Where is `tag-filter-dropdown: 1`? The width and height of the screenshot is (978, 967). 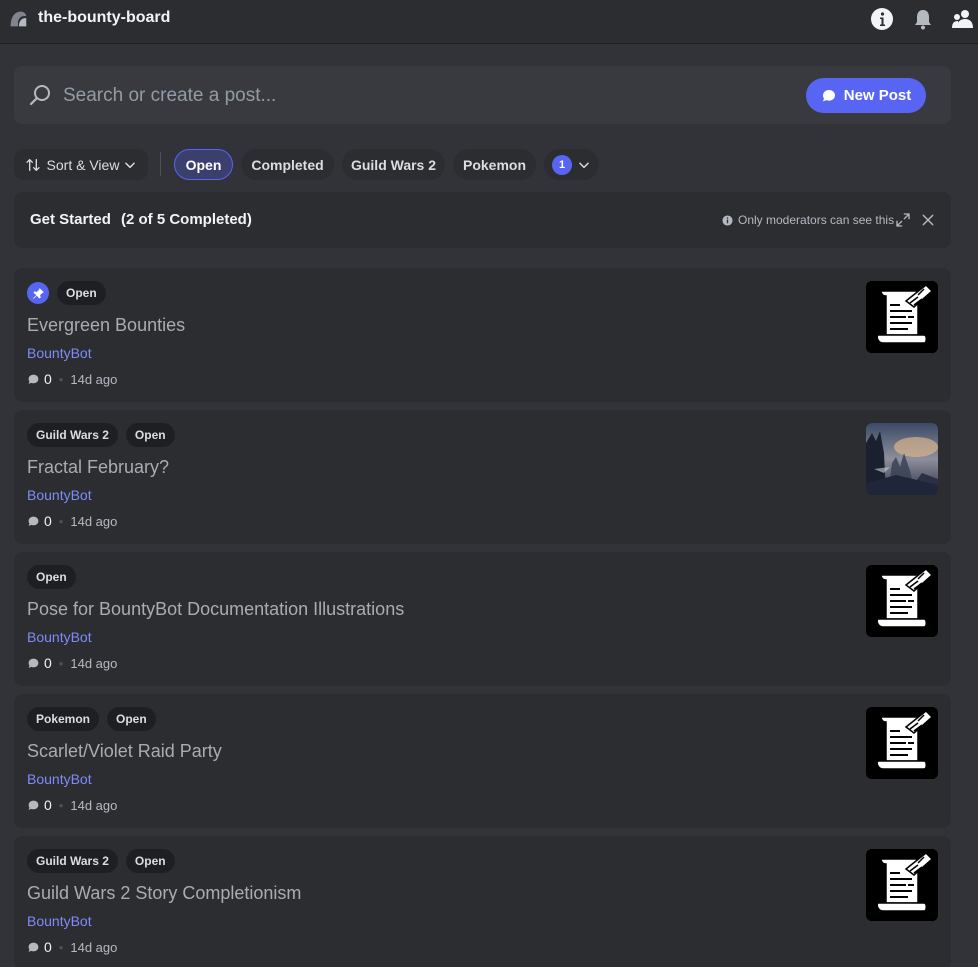 tag-filter-dropdown: 1 is located at coordinates (571, 164).